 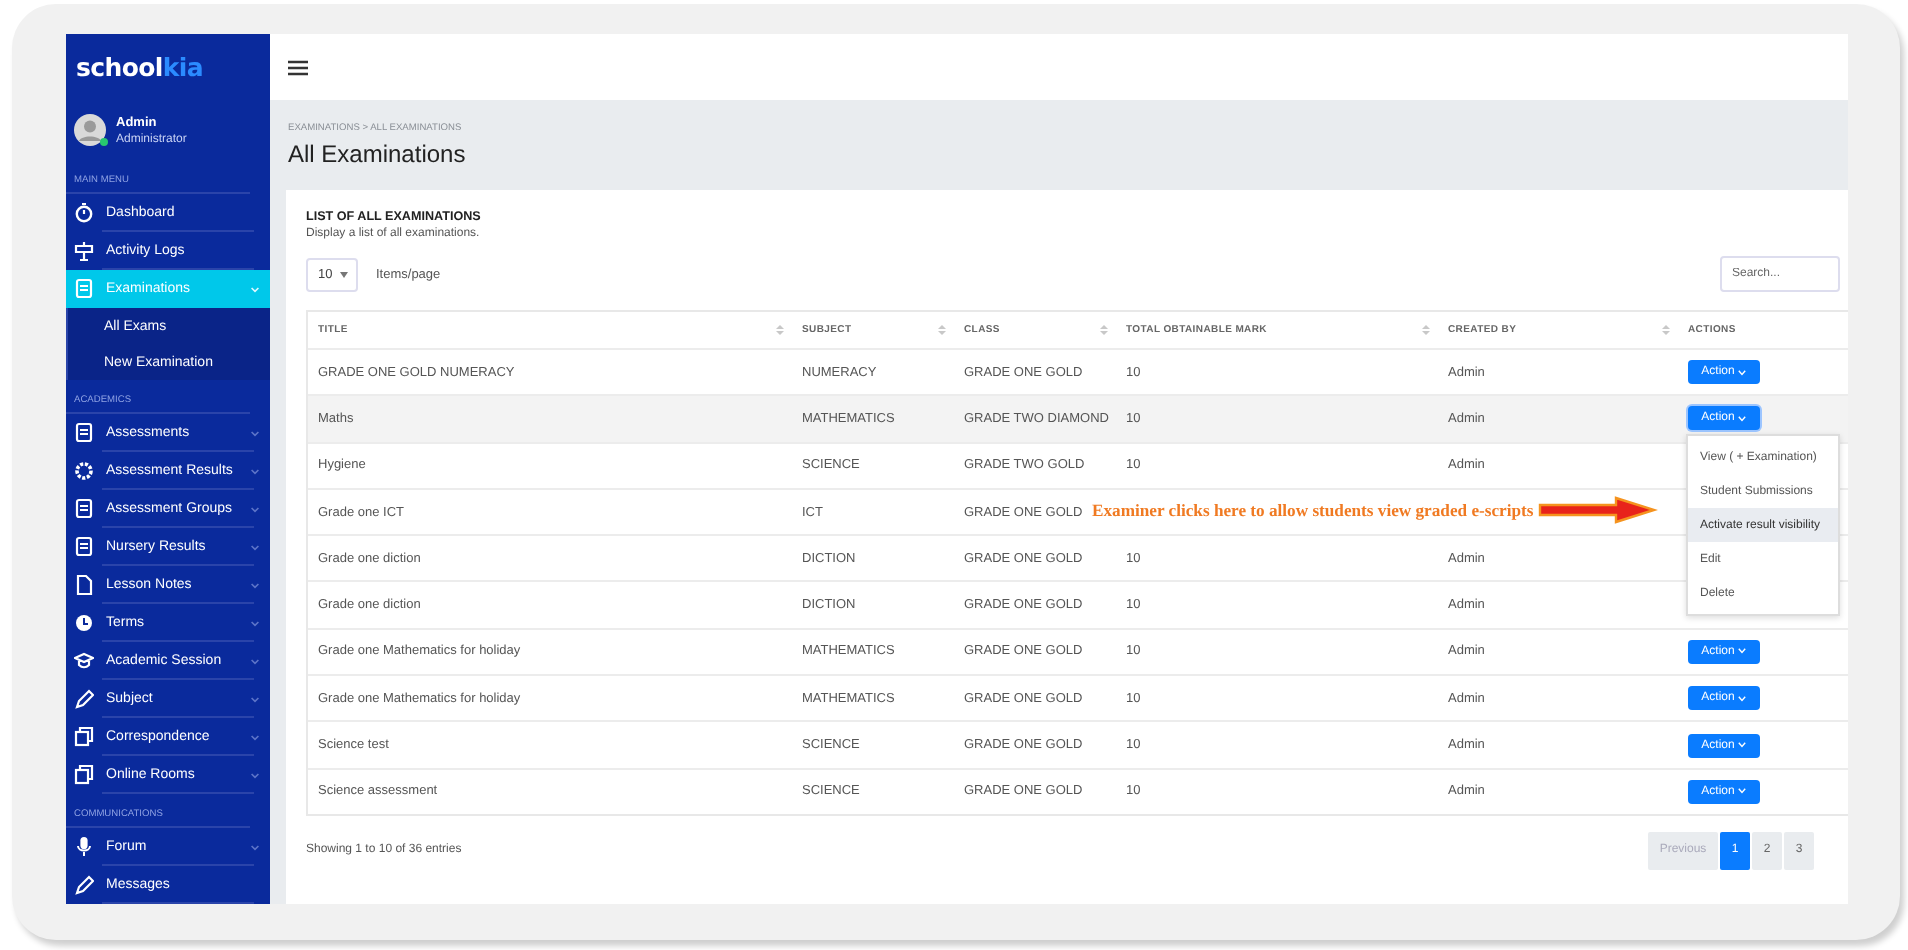 I want to click on signpost-icon, so click(x=84, y=251).